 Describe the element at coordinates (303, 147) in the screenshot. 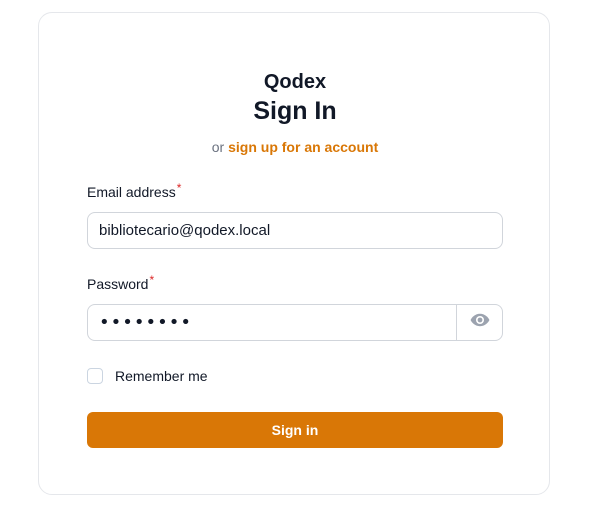

I see `signup-link: sign up for an account` at that location.